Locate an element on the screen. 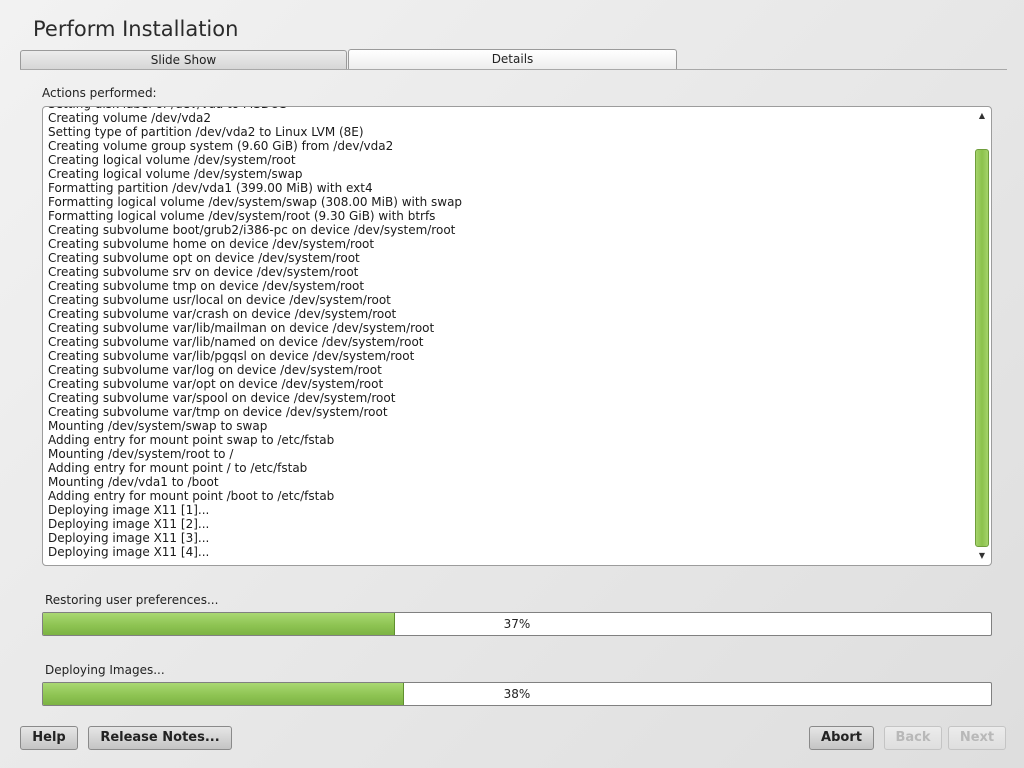  log-line: Creating logical volume /dev/system/root is located at coordinates (172, 160).